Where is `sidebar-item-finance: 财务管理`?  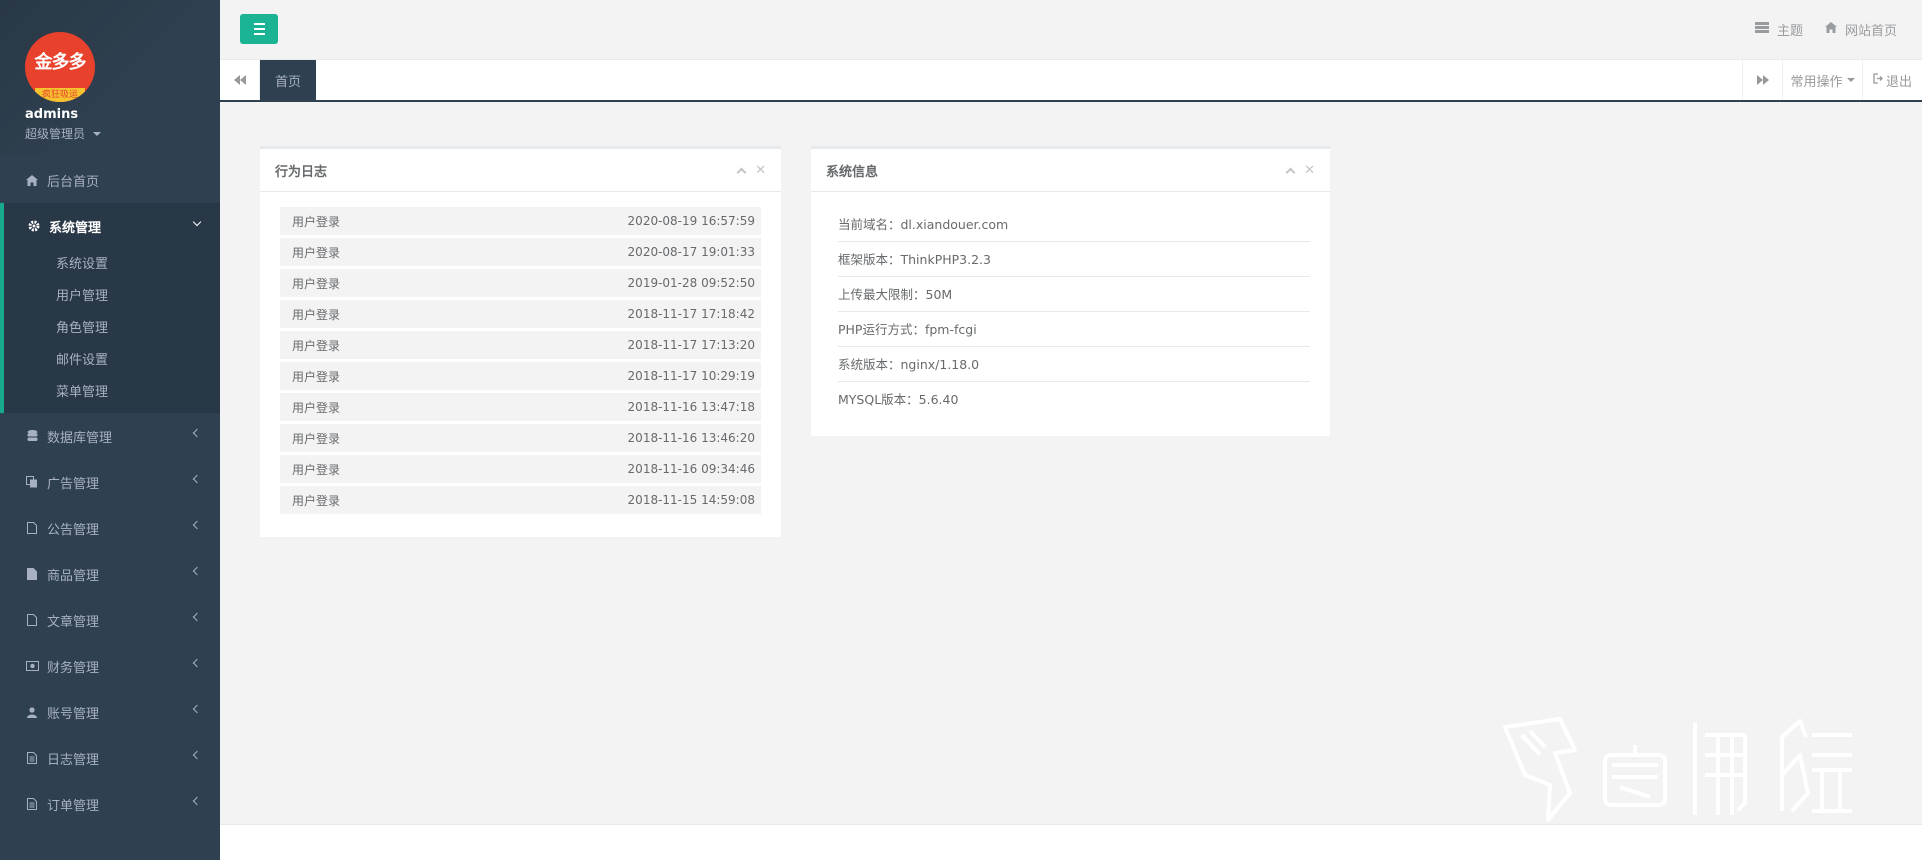 sidebar-item-finance: 财务管理 is located at coordinates (110, 666).